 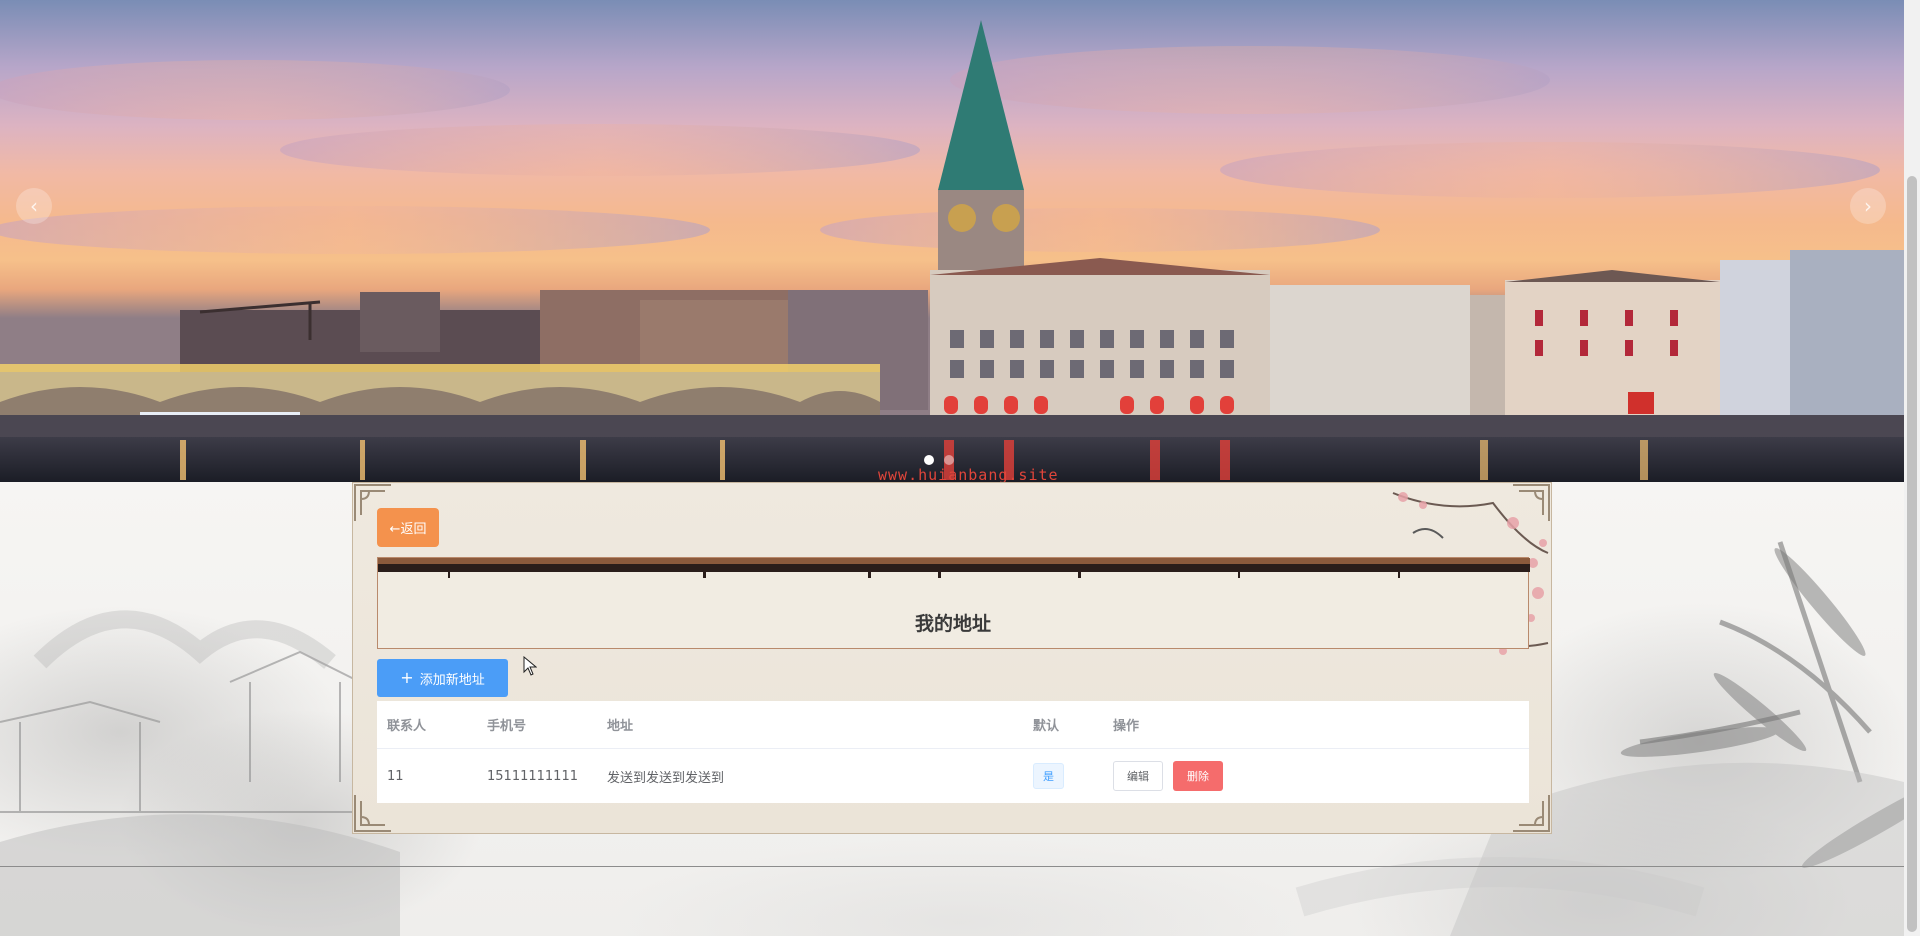 I want to click on plus-icon: +, so click(x=407, y=677).